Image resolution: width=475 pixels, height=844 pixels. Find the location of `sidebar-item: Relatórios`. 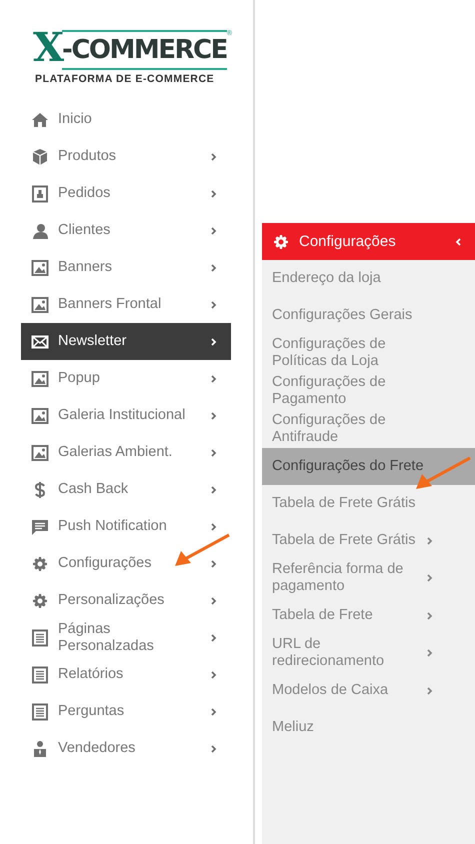

sidebar-item: Relatórios is located at coordinates (126, 674).